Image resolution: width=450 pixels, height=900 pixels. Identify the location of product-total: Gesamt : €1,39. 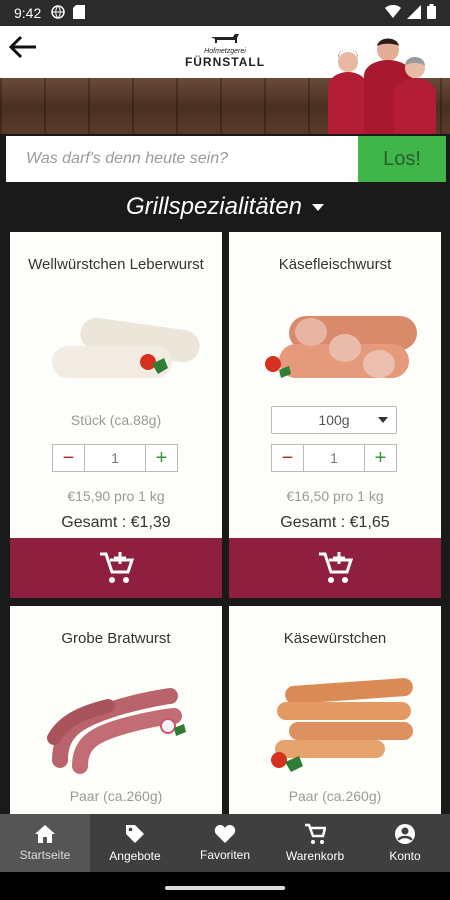
(116, 522).